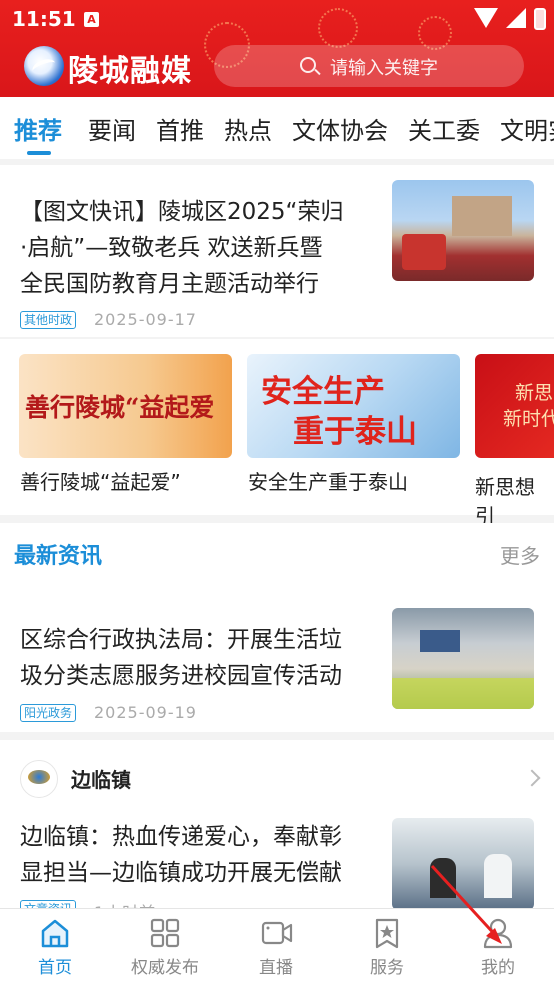 The image size is (554, 984). What do you see at coordinates (328, 482) in the screenshot?
I see `banner-caption: 安全生产重于泰山` at bounding box center [328, 482].